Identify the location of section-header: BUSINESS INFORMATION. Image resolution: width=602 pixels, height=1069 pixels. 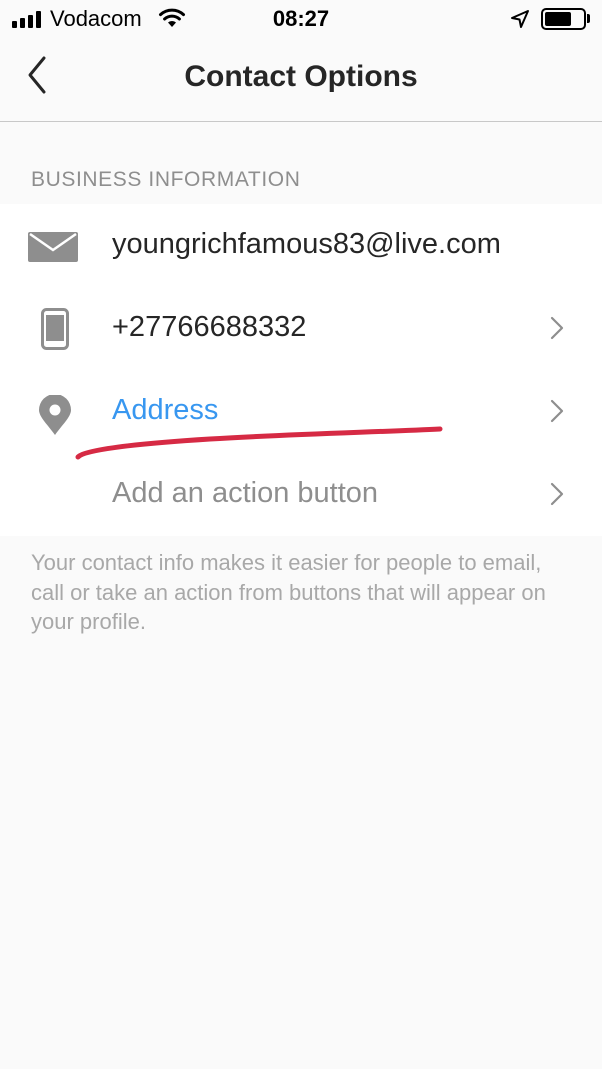
(166, 179).